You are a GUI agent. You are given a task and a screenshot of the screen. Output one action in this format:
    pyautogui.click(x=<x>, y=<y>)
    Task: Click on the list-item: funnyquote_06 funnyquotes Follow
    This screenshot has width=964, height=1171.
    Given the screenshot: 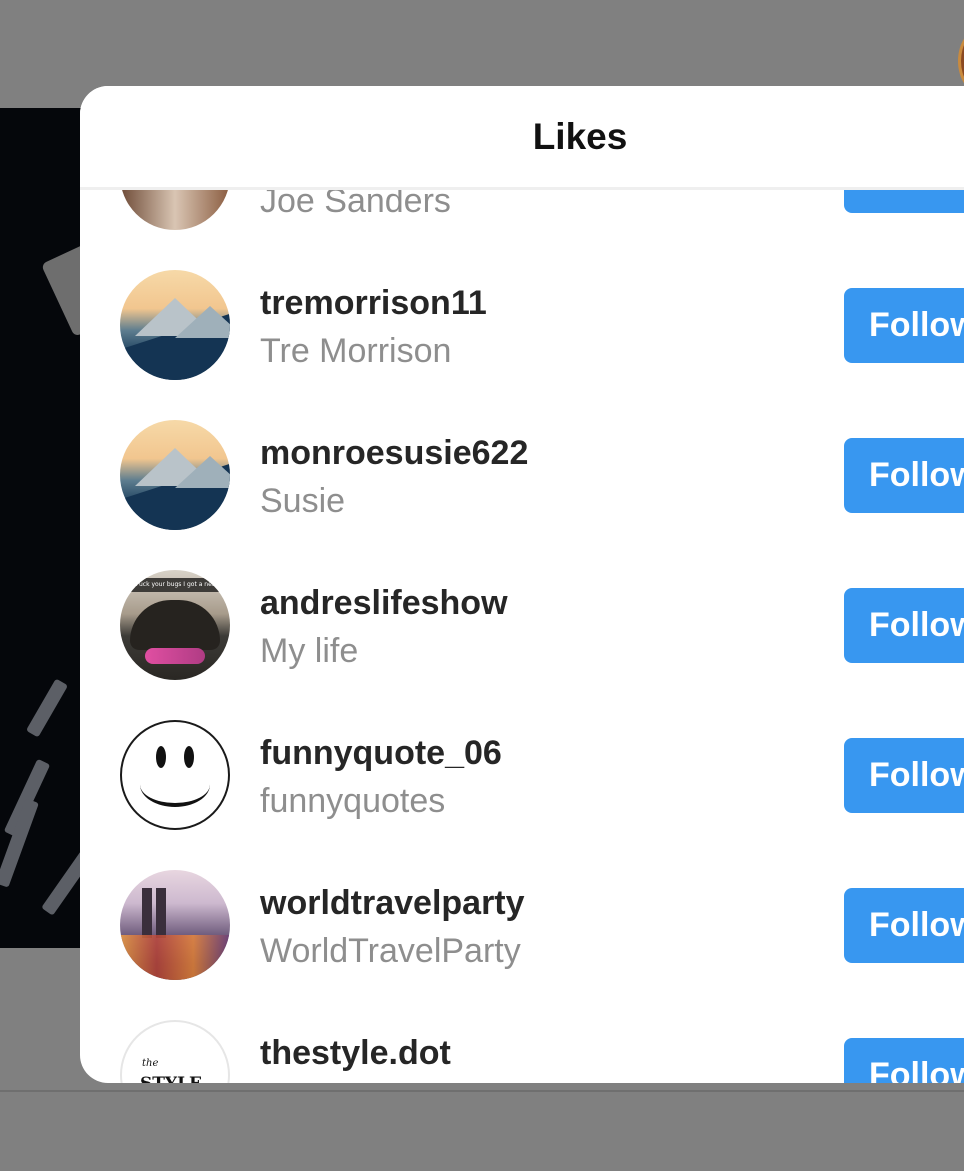 What is the action you would take?
    pyautogui.click(x=522, y=795)
    